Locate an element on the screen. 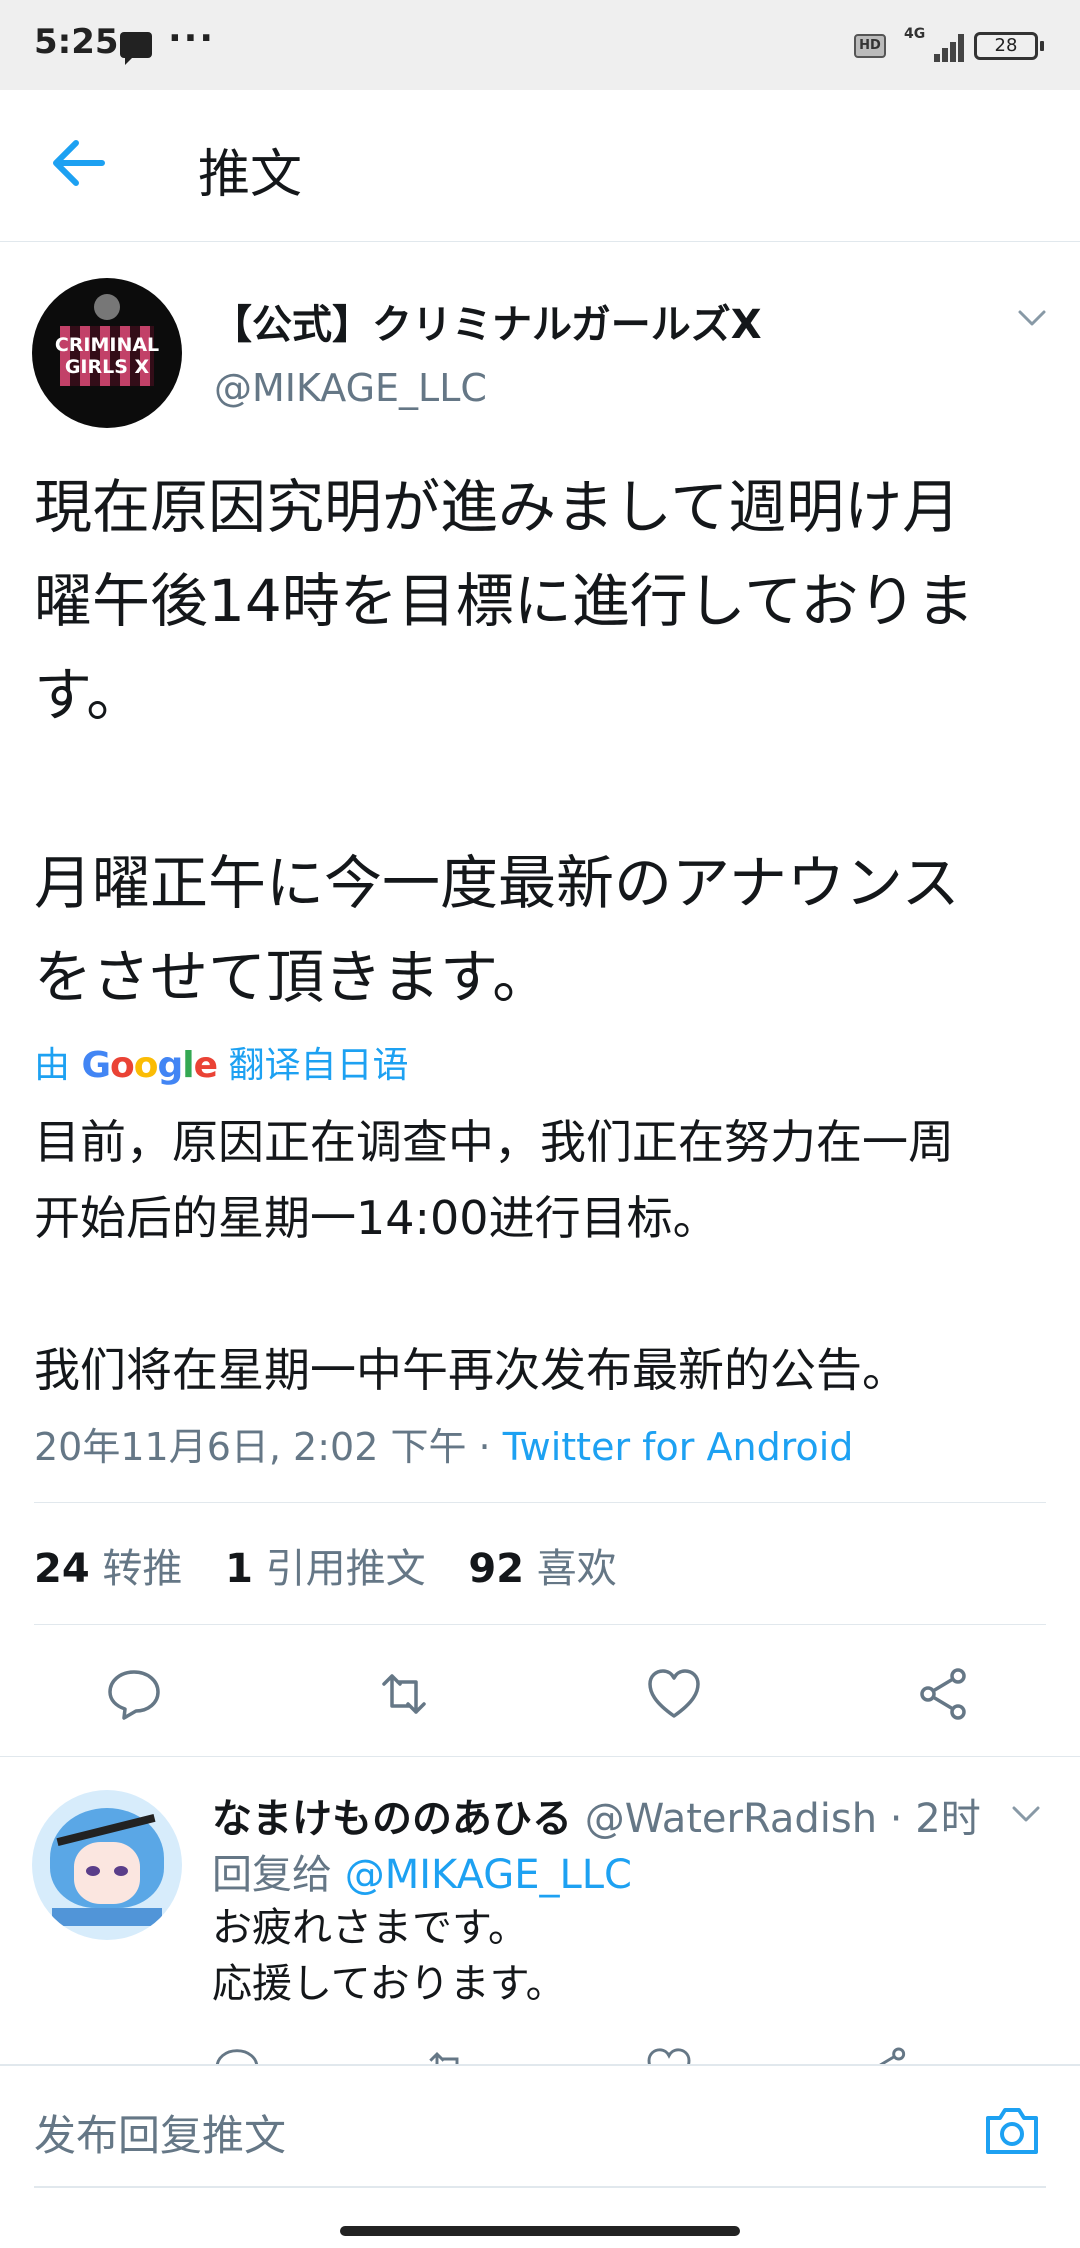  likes-stat: 92 喜欢 is located at coordinates (542, 1569).